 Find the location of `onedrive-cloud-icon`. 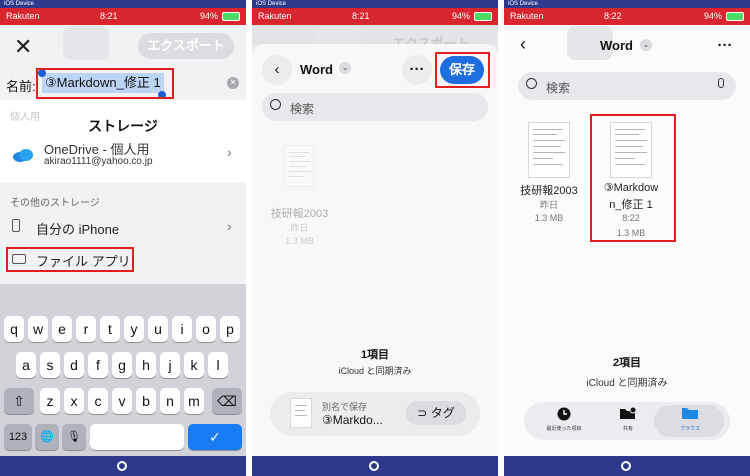

onedrive-cloud-icon is located at coordinates (23, 155).